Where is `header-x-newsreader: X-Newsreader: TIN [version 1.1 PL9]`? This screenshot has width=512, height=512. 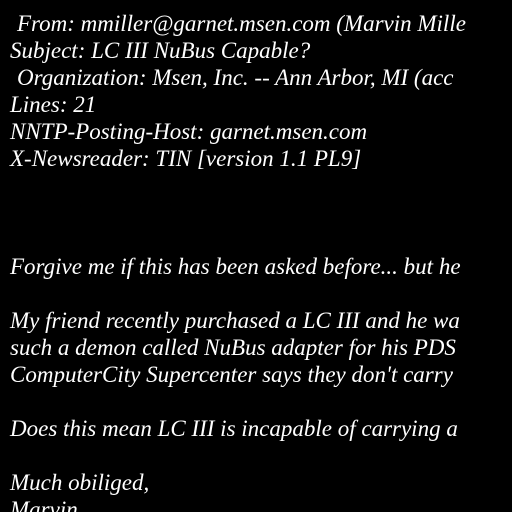
header-x-newsreader: X-Newsreader: TIN [version 1.1 PL9] is located at coordinates (186, 158).